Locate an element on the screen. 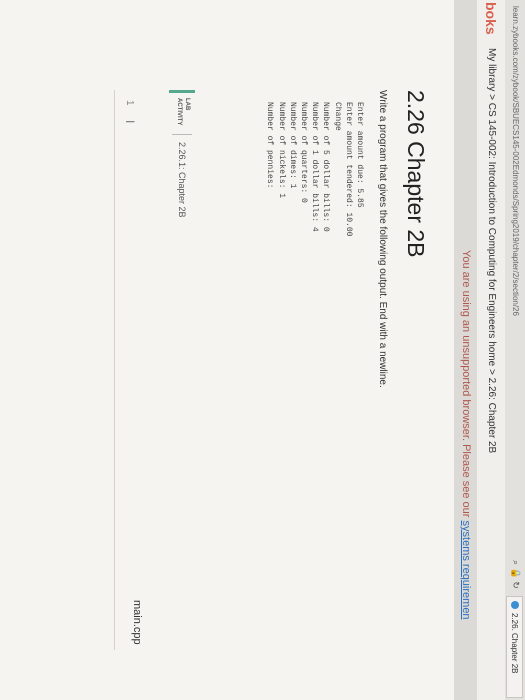  tab-favicon-icon is located at coordinates (515, 605).